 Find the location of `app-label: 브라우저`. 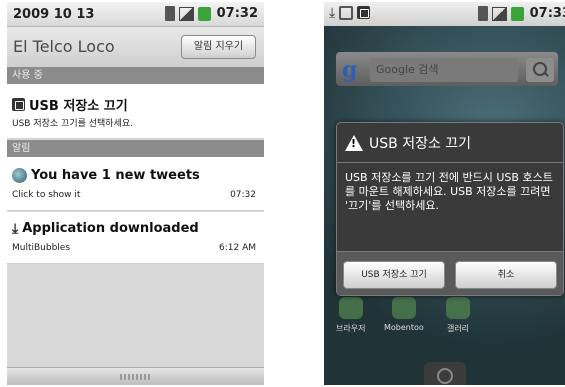

app-label: 브라우저 is located at coordinates (351, 328).